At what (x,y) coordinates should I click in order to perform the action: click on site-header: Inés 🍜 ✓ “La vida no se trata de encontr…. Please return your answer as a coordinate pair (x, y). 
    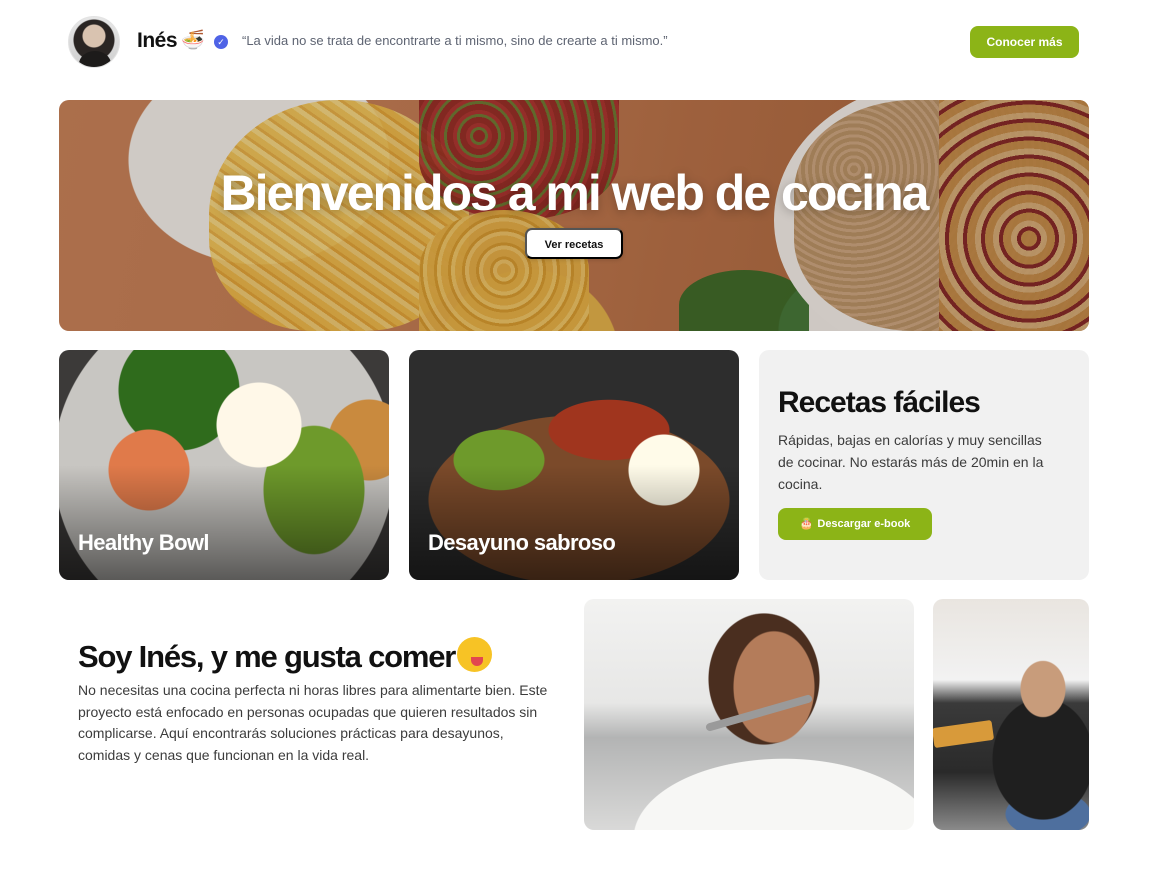
    Looking at the image, I should click on (577, 42).